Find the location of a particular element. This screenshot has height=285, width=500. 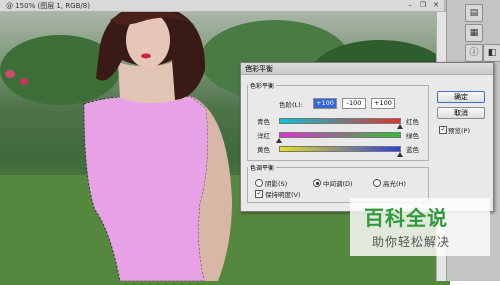

document-title: @ 150% (图层 1, RGB/8) is located at coordinates (48, 6).